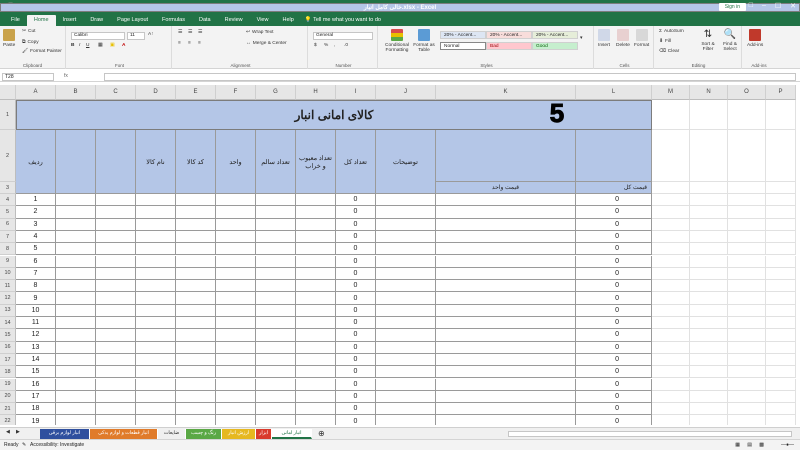 The image size is (800, 450). Describe the element at coordinates (614, 372) in the screenshot. I see `cell-l18: 0` at that location.